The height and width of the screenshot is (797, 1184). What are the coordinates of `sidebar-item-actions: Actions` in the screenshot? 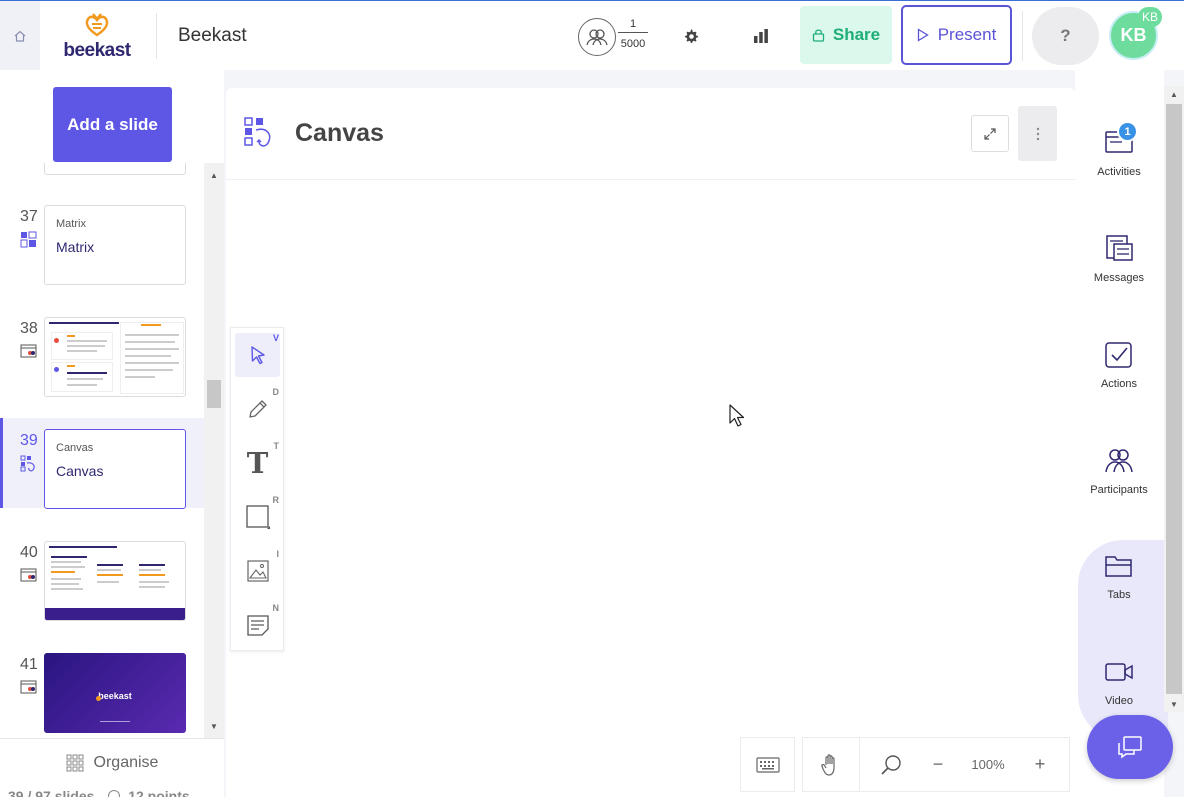 It's located at (1119, 380).